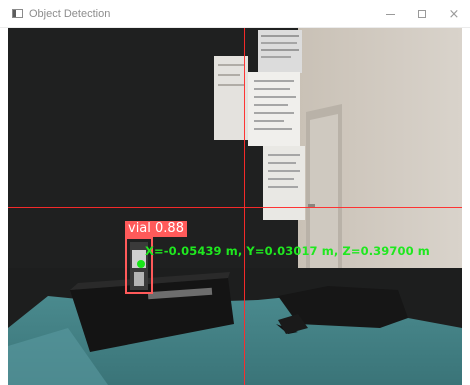  I want to click on minimize-icon, so click(390, 14).